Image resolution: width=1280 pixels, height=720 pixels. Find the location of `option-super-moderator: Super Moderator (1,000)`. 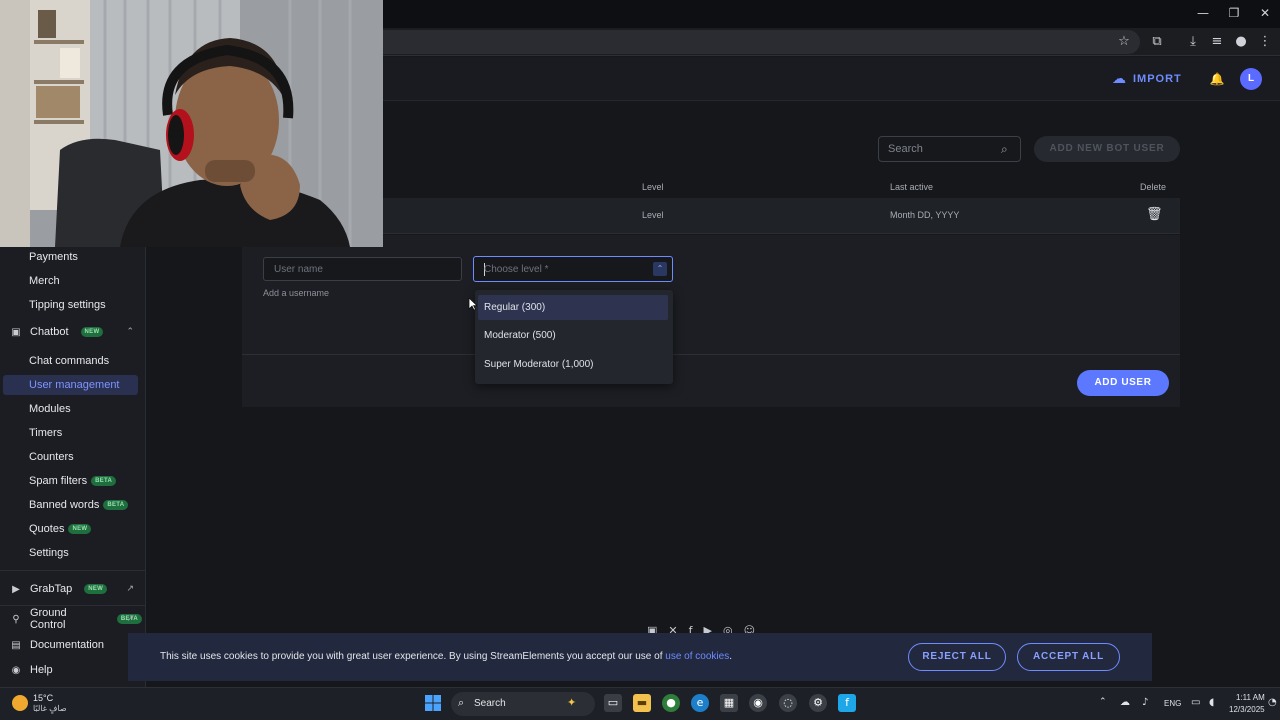

option-super-moderator: Super Moderator (1,000) is located at coordinates (573, 364).